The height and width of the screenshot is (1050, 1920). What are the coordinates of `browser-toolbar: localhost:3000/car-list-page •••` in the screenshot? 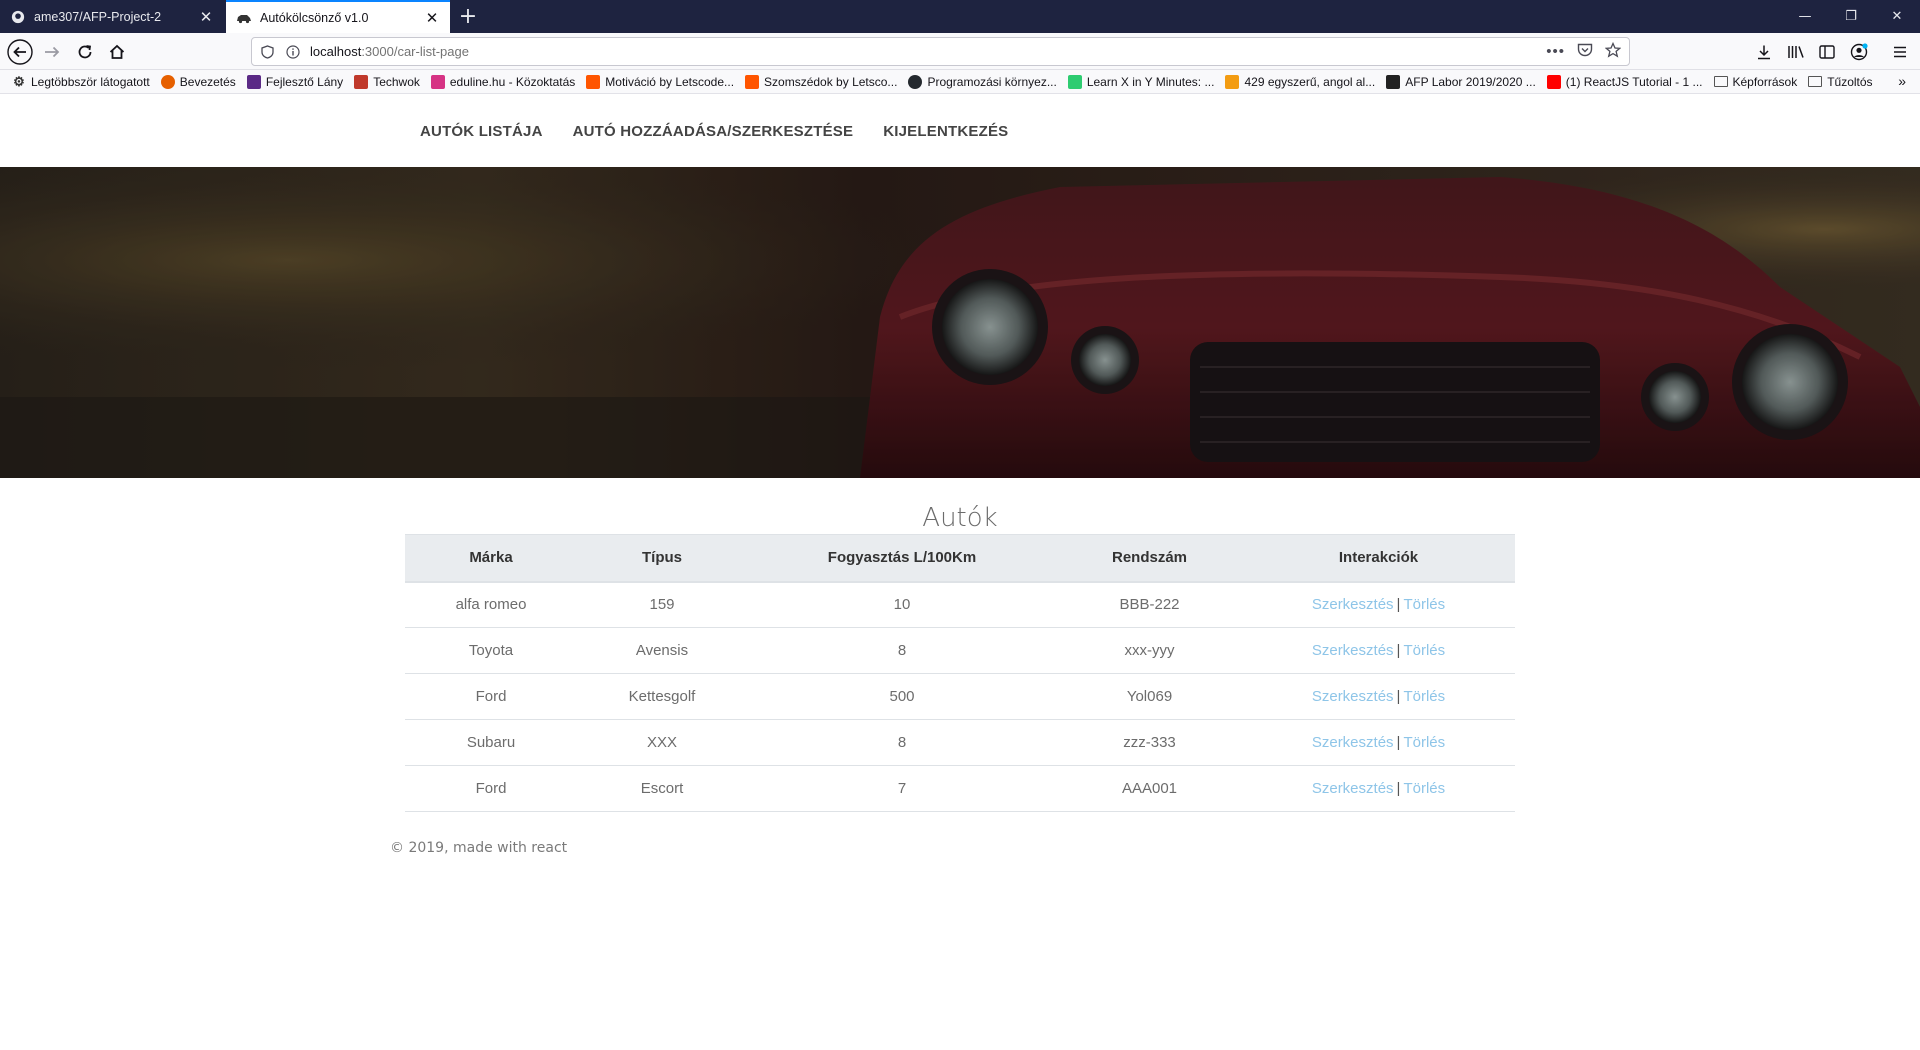 It's located at (960, 51).